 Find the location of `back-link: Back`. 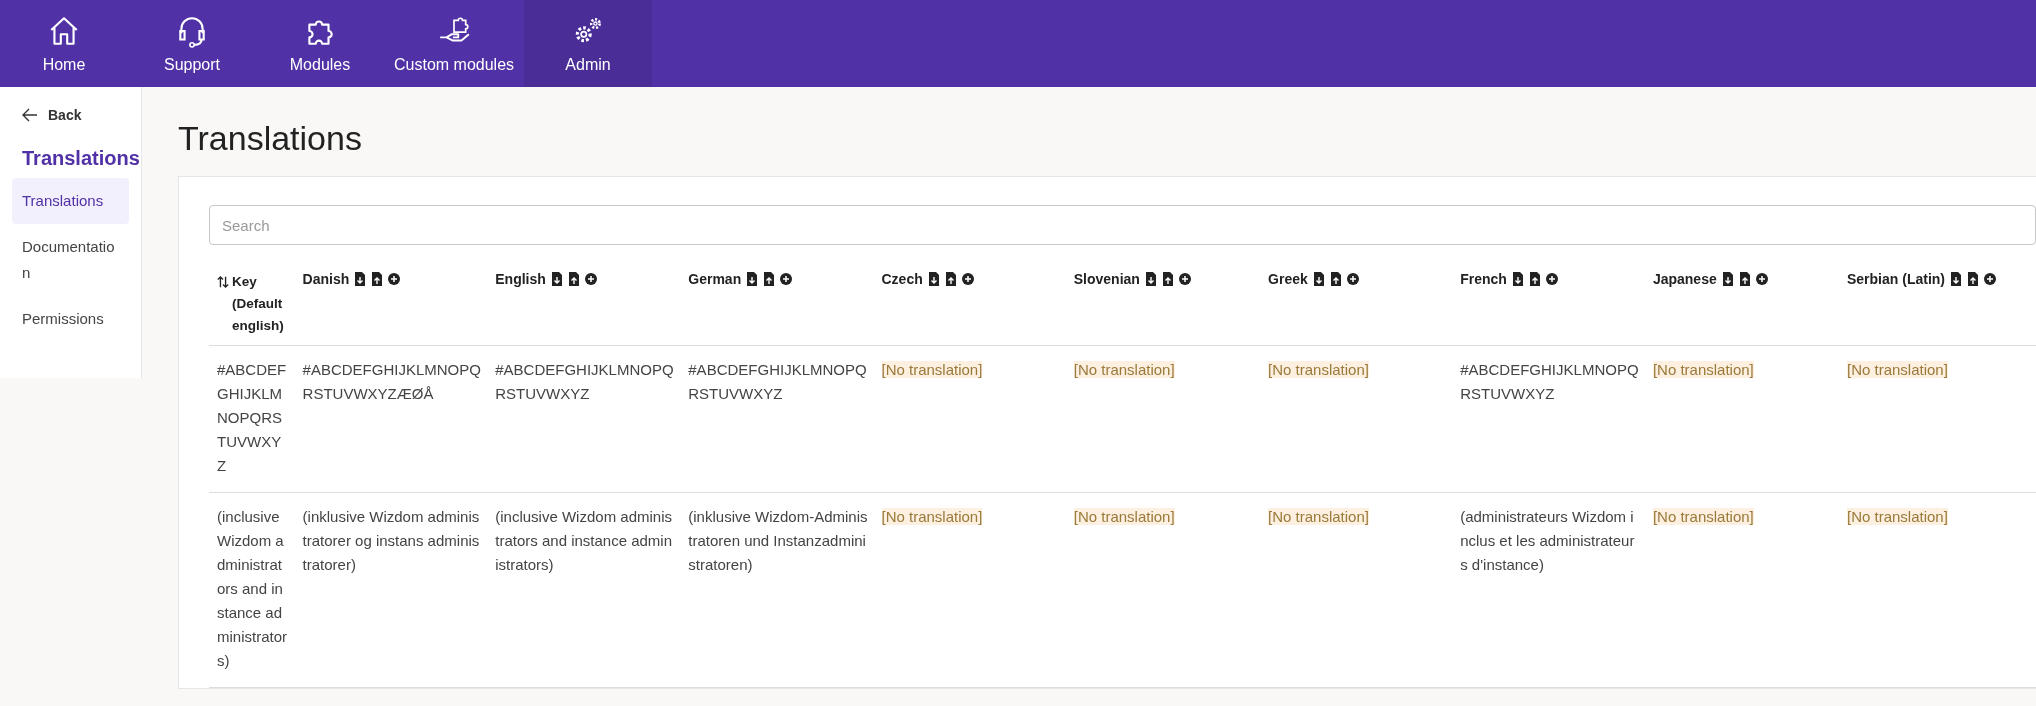

back-link: Back is located at coordinates (81, 115).